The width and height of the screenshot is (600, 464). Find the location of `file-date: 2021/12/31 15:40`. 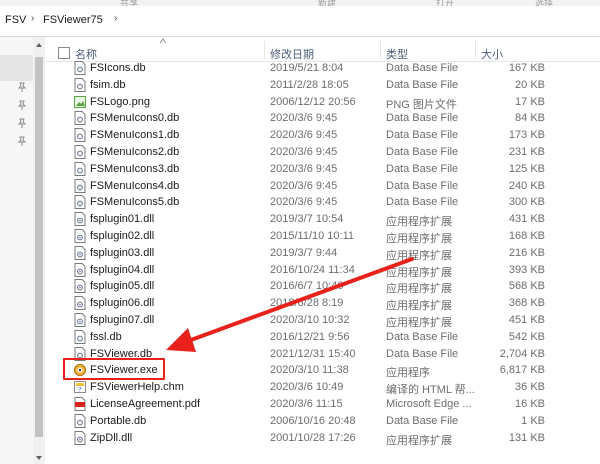

file-date: 2021/12/31 15:40 is located at coordinates (313, 353).